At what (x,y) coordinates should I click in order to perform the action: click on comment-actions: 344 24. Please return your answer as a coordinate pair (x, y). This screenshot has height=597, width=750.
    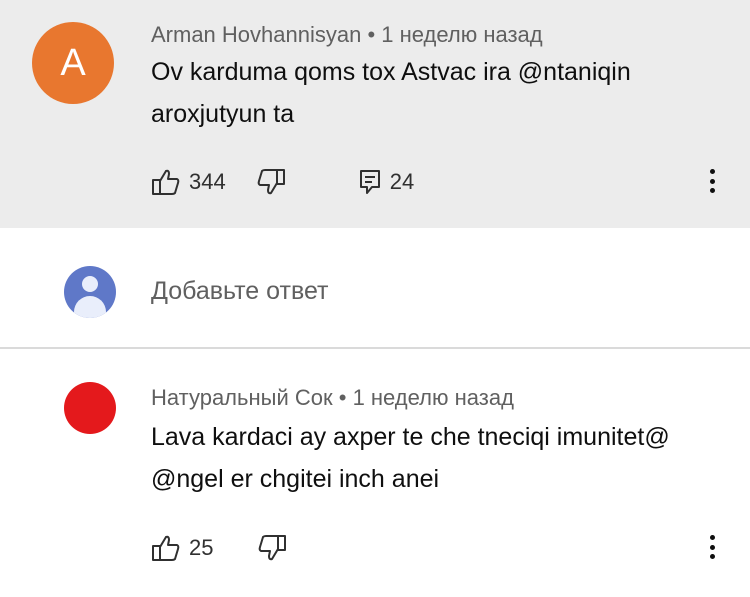
    Looking at the image, I should click on (282, 182).